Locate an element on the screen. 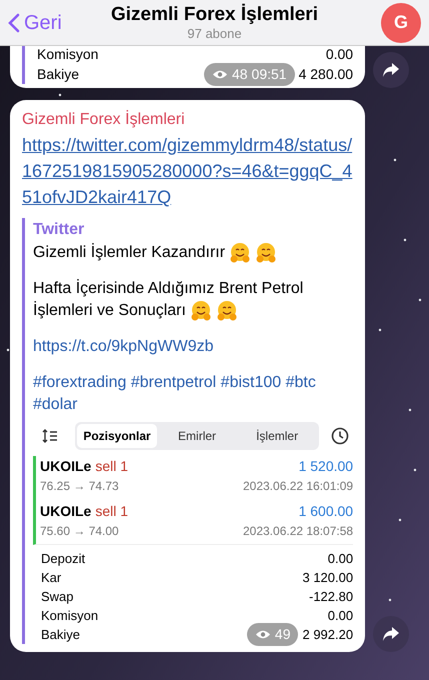  summary-value: 2 992.20 is located at coordinates (328, 635).